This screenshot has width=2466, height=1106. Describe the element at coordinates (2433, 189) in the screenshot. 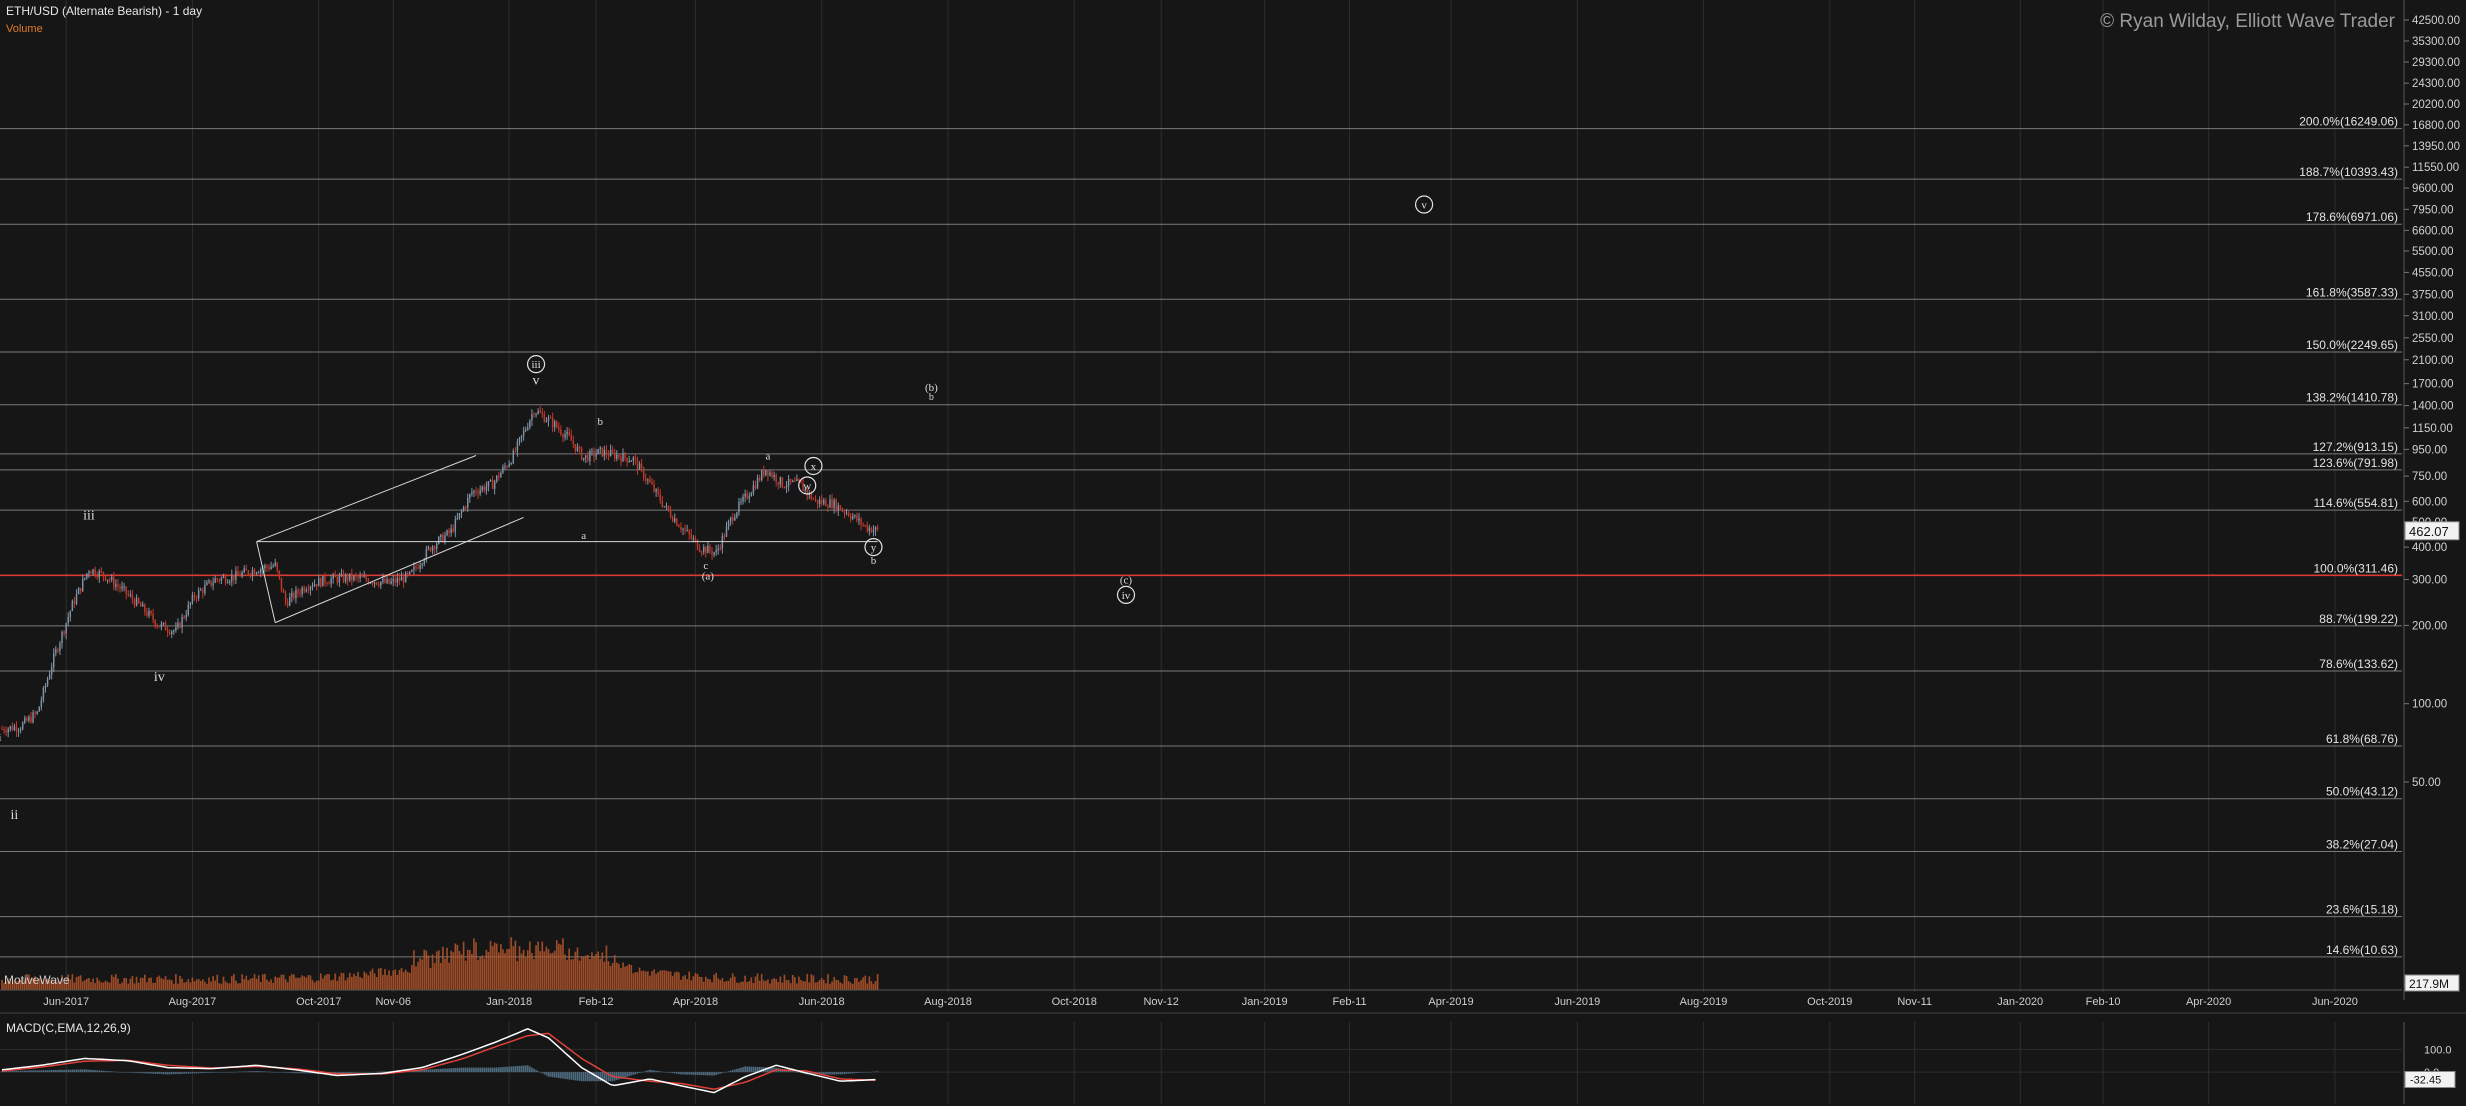

I see `y-tick-label: 9600.00` at that location.